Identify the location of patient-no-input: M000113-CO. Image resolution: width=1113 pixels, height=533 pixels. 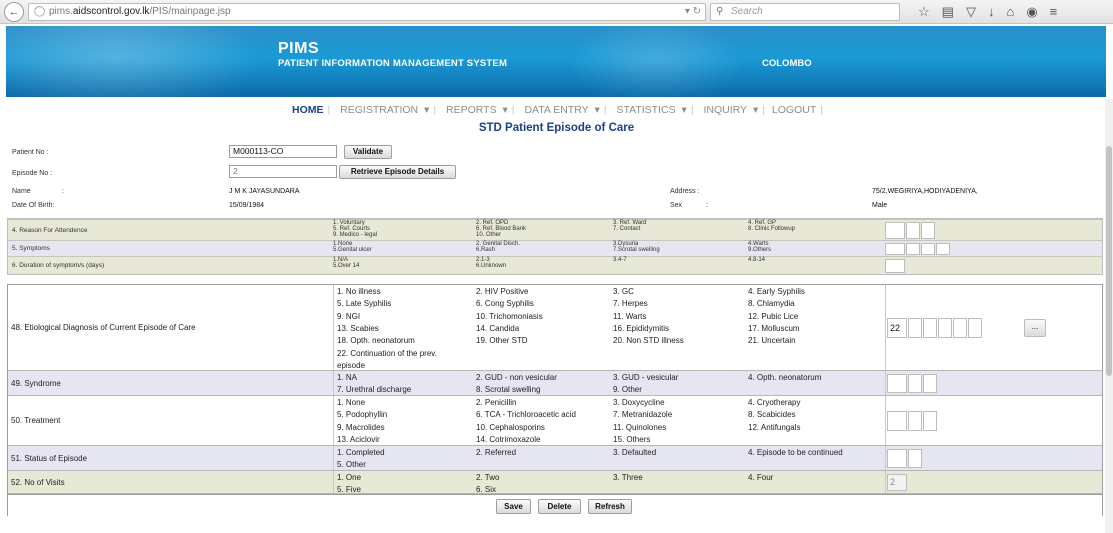
(283, 151).